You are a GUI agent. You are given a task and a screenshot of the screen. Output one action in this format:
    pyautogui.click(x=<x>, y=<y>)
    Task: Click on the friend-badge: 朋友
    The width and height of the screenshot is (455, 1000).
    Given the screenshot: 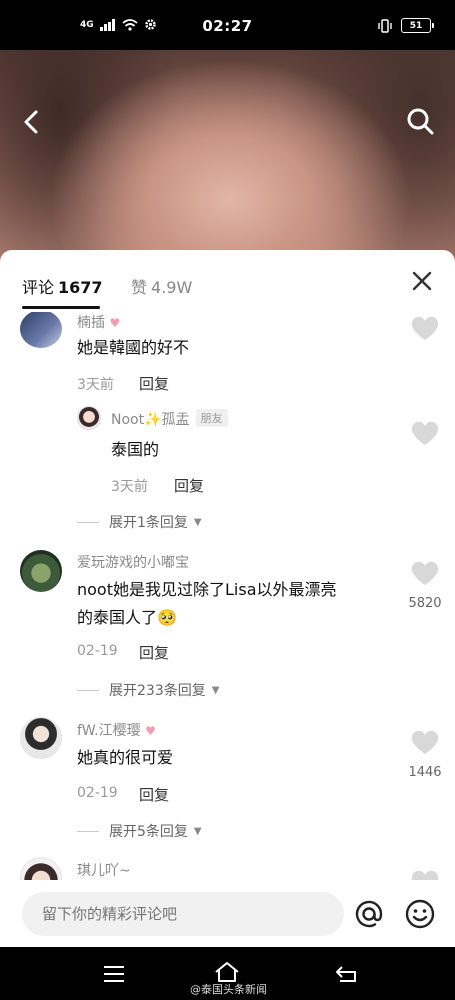 What is the action you would take?
    pyautogui.click(x=211, y=418)
    